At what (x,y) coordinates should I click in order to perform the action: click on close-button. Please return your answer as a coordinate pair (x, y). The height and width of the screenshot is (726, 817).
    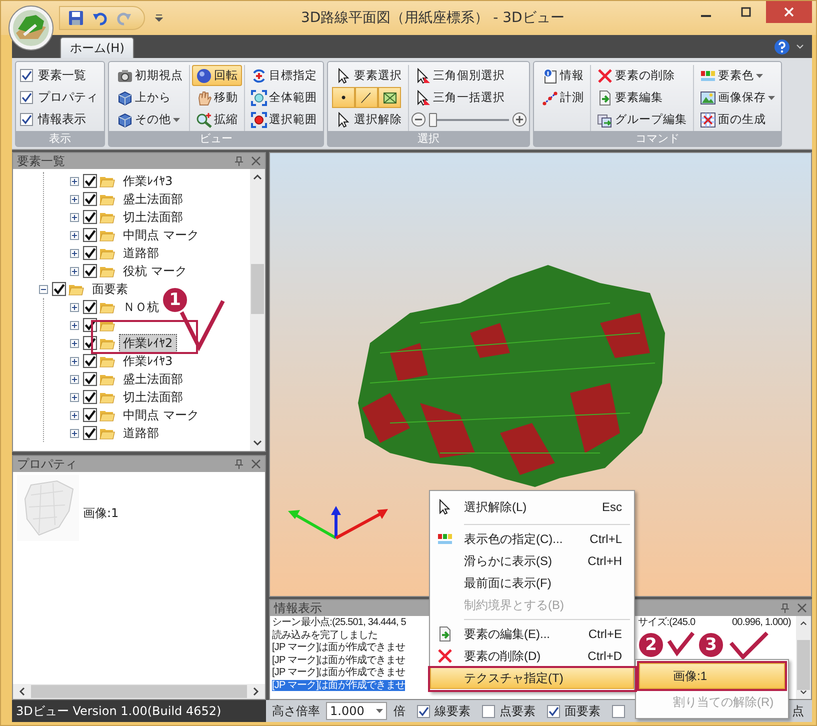
    Looking at the image, I should click on (789, 12).